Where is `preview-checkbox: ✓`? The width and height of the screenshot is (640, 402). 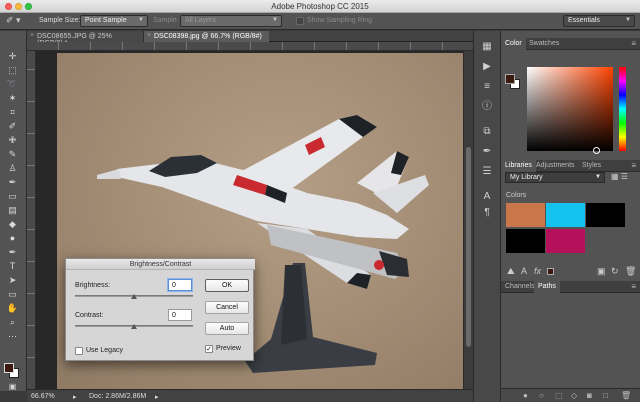 preview-checkbox: ✓ is located at coordinates (209, 349).